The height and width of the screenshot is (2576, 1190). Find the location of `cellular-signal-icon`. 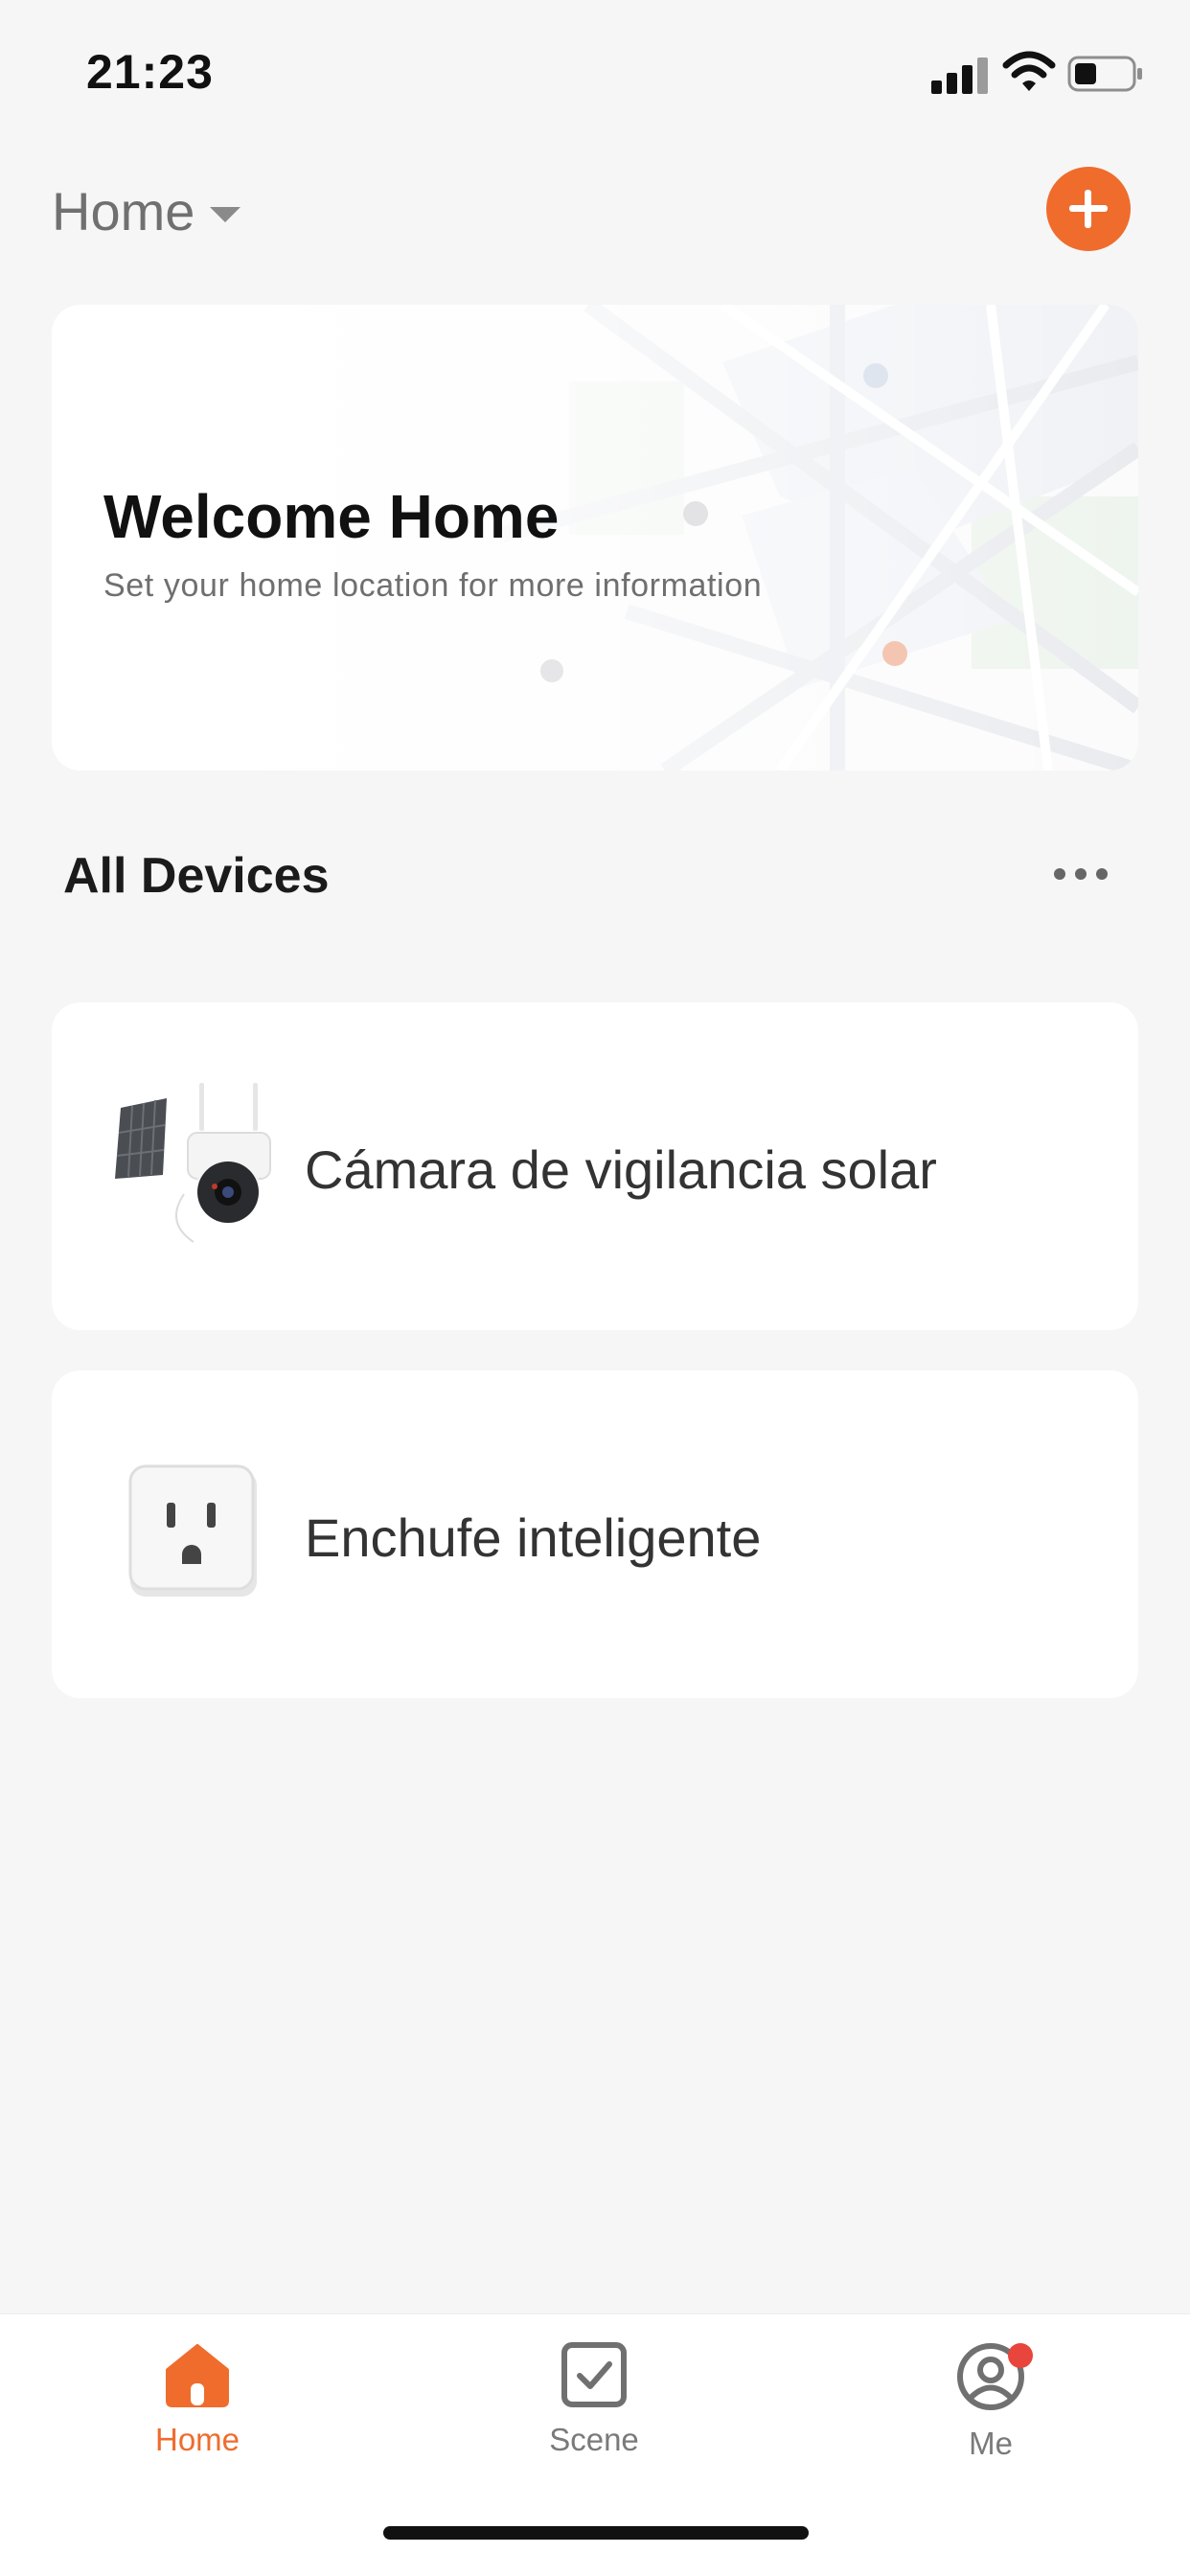

cellular-signal-icon is located at coordinates (960, 75).